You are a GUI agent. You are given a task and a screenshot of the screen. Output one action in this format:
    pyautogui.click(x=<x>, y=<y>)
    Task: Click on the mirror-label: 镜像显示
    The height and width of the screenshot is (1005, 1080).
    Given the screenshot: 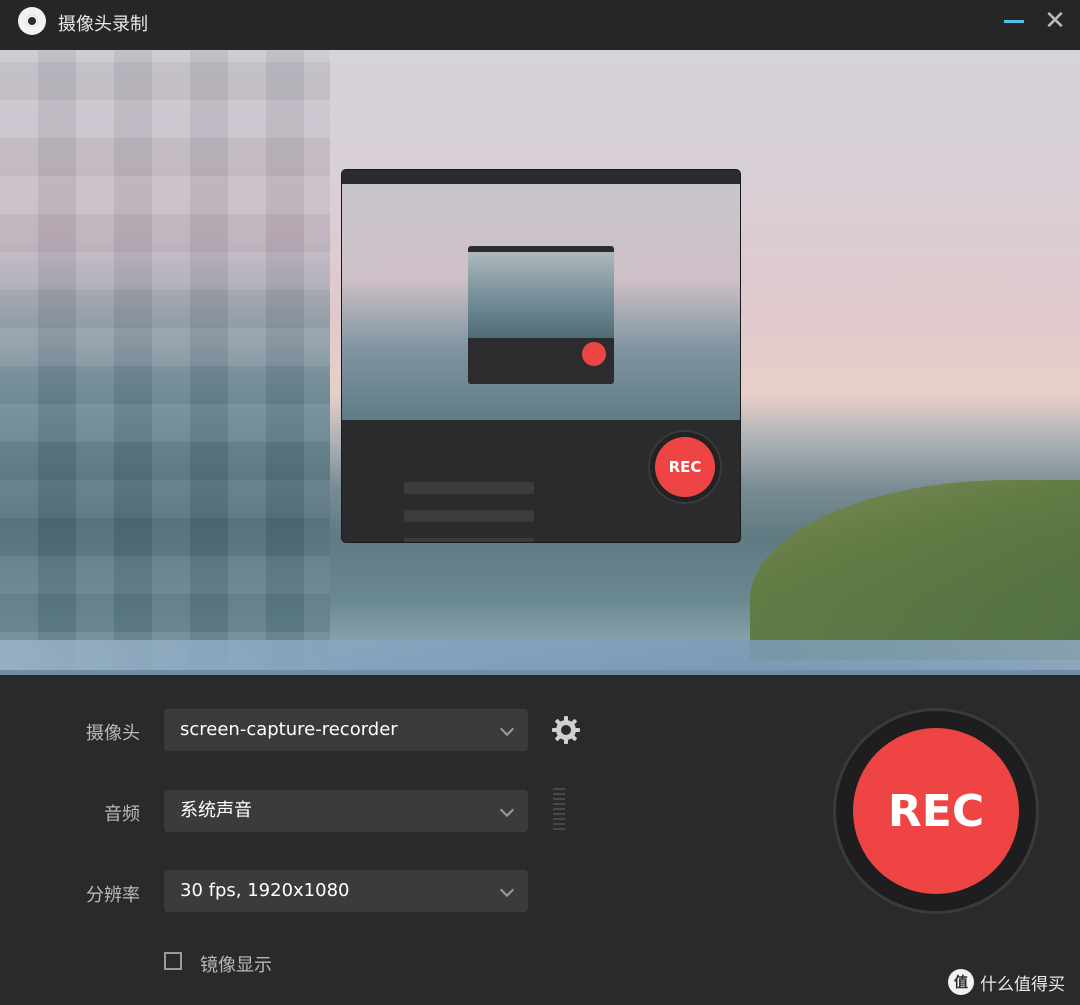 What is the action you would take?
    pyautogui.click(x=236, y=964)
    